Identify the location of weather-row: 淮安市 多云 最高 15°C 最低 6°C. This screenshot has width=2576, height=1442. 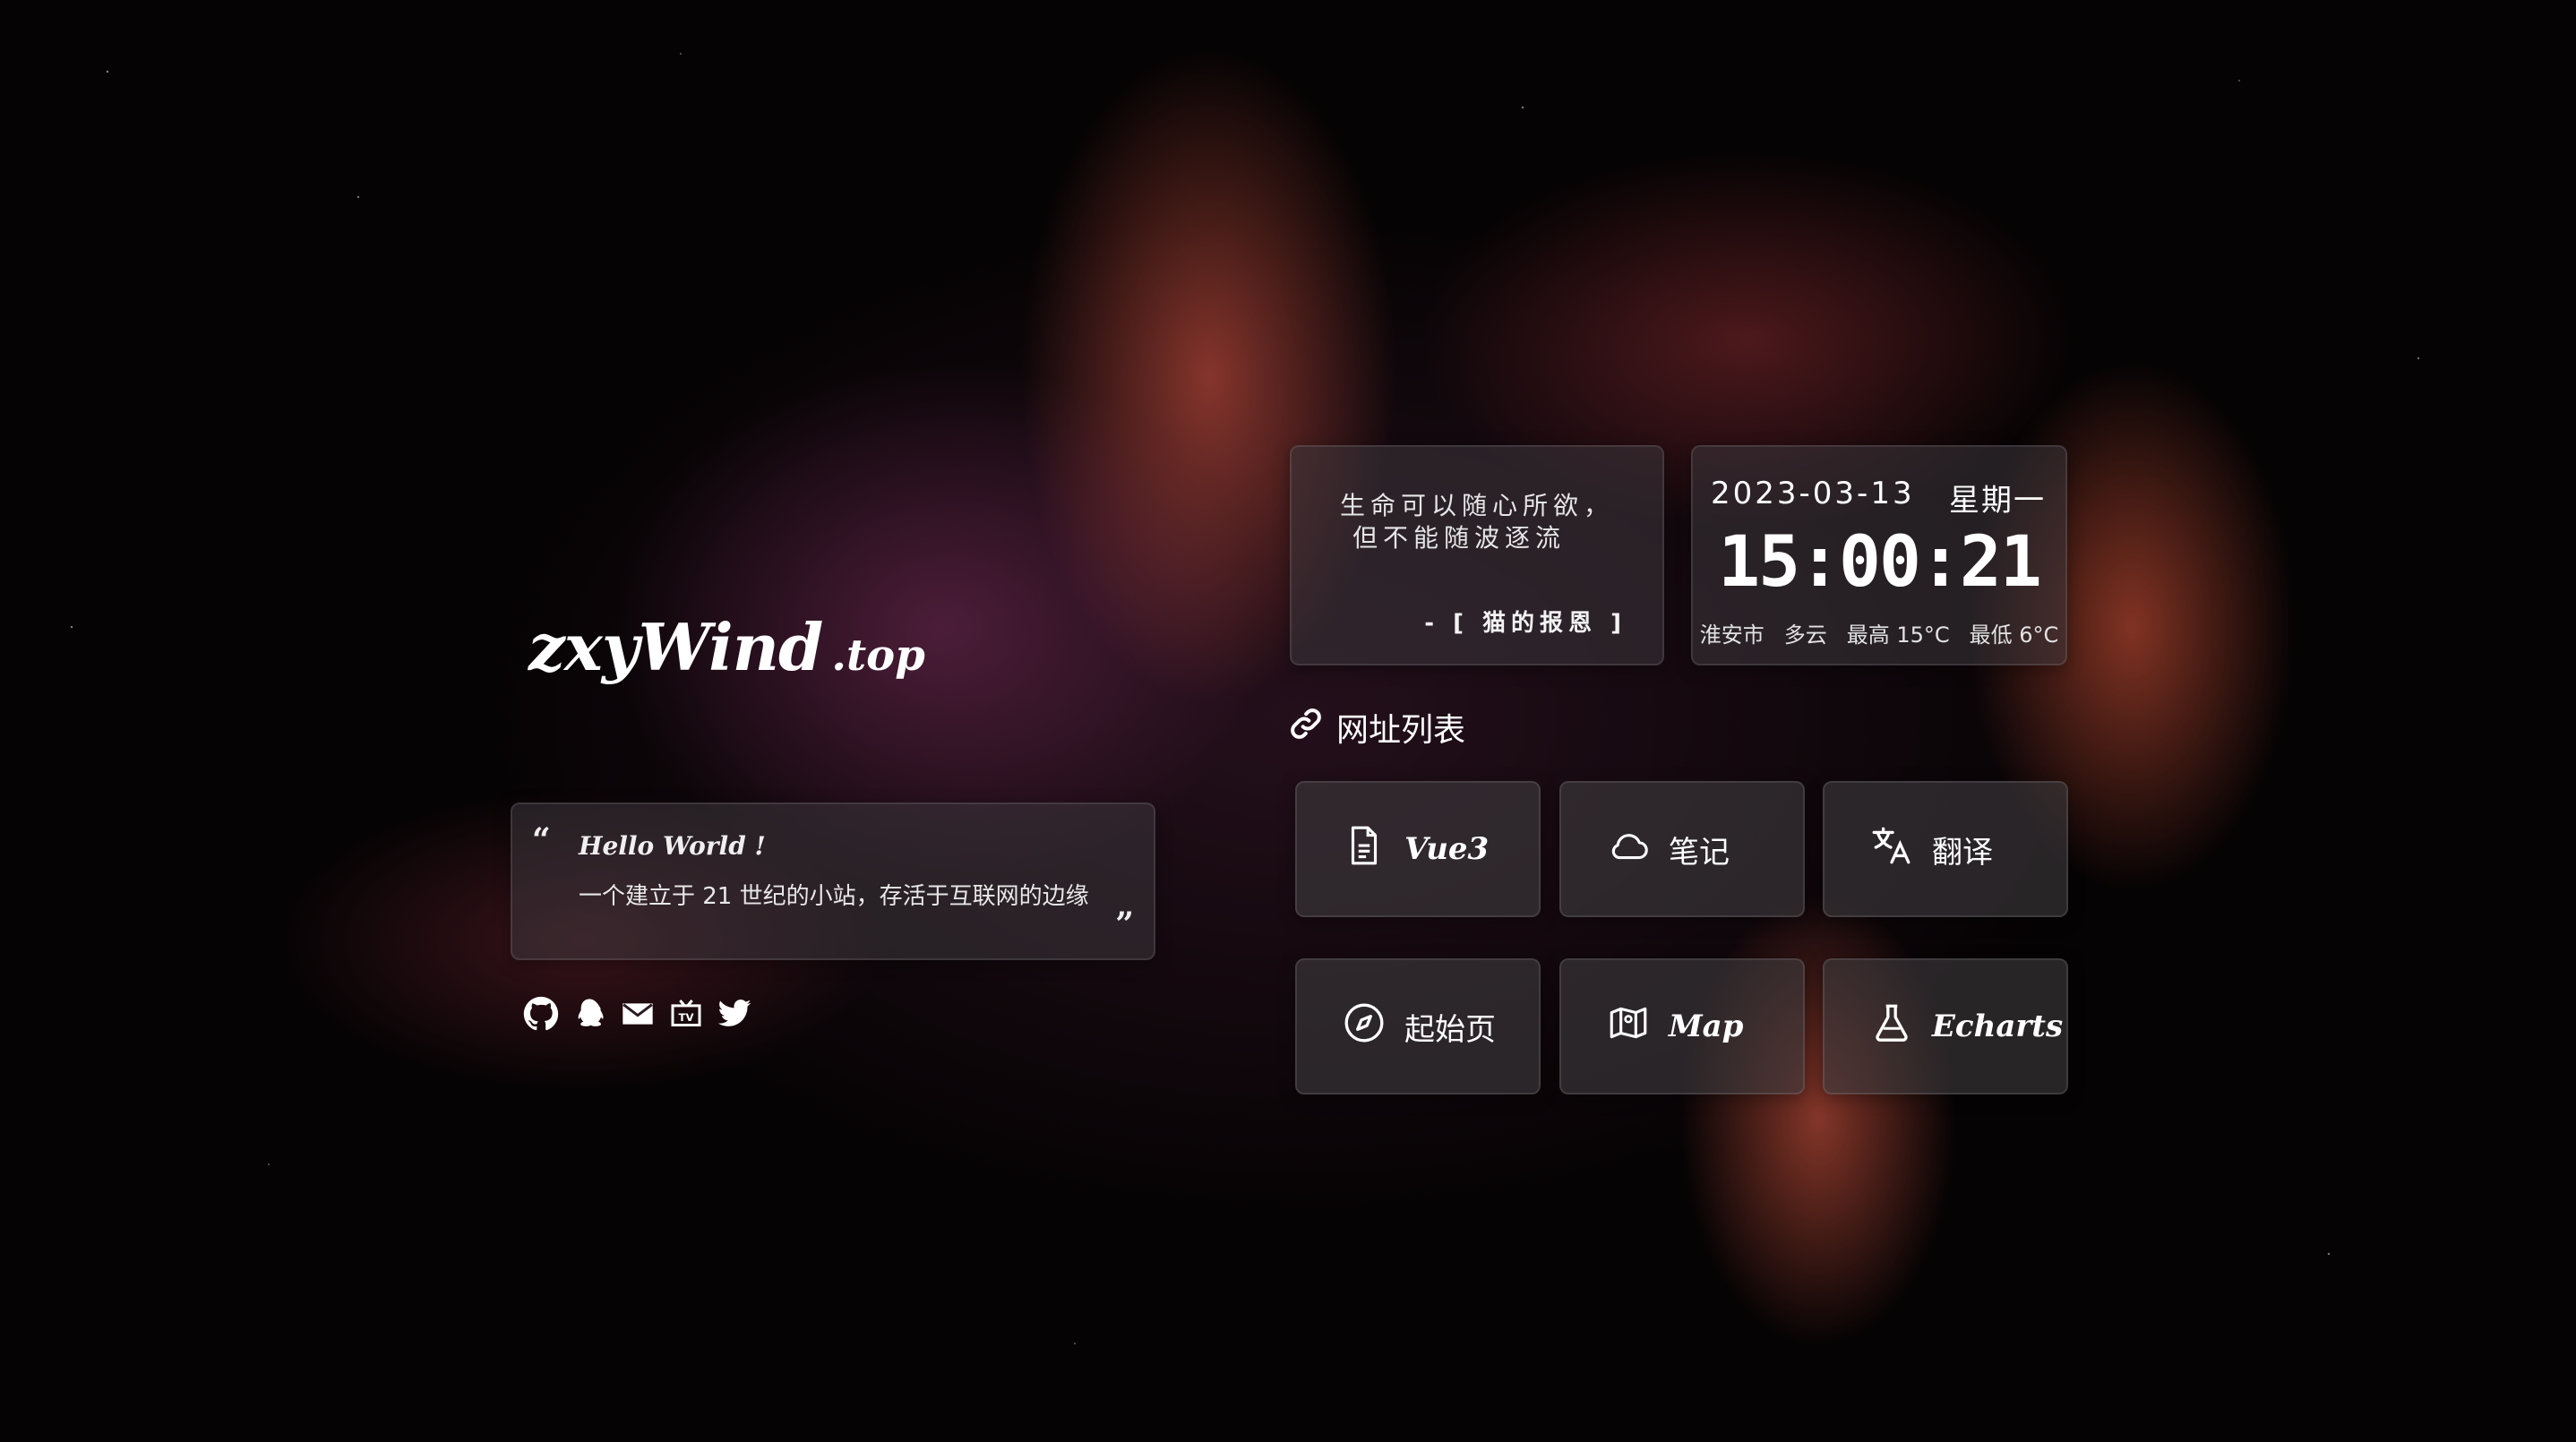
(1879, 632).